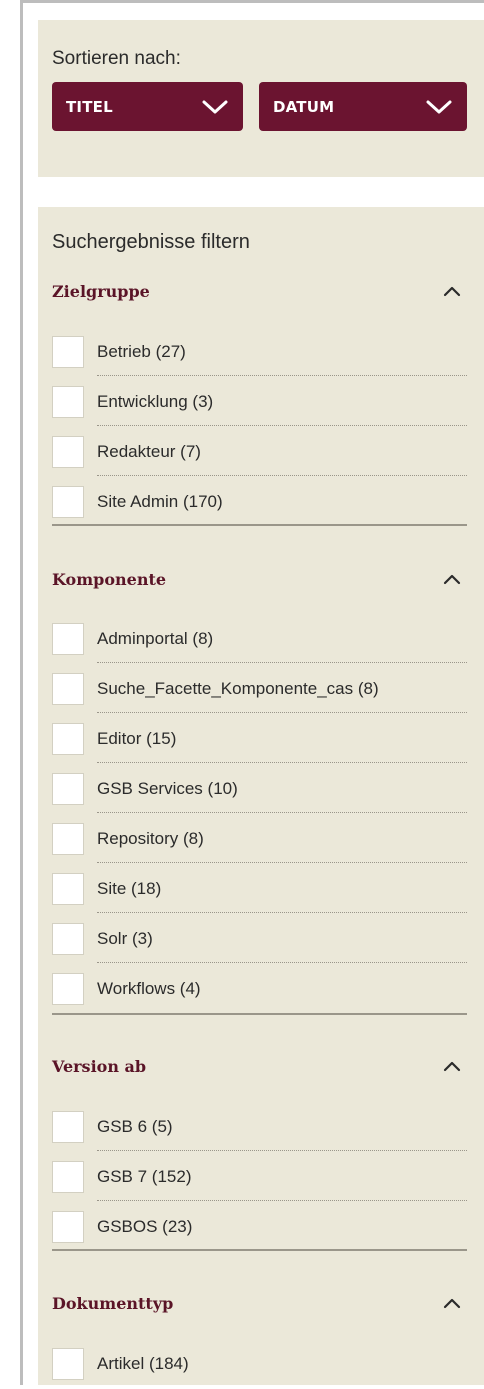 This screenshot has width=484, height=1389. Describe the element at coordinates (150, 838) in the screenshot. I see `filter-item-label: Repository (8)` at that location.